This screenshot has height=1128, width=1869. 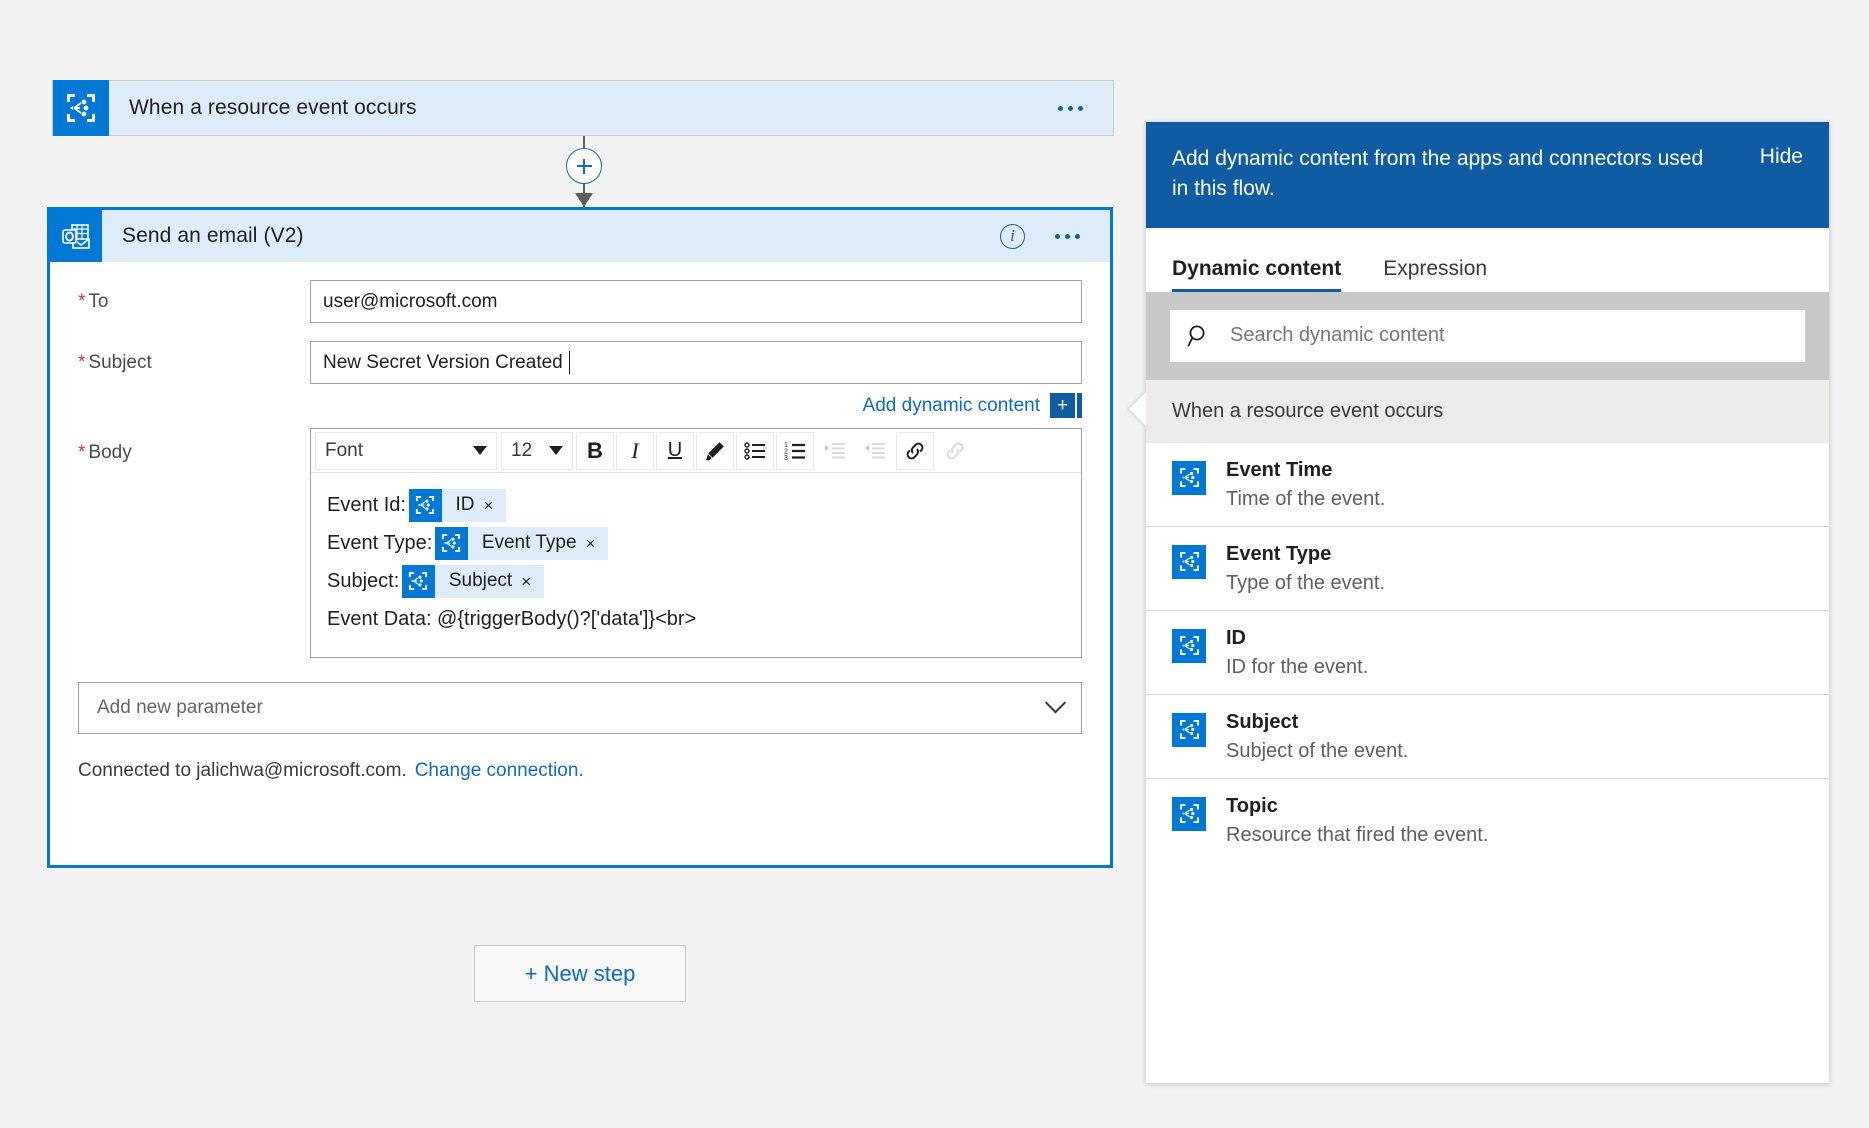 I want to click on change-connection-link: Change connection., so click(x=499, y=770).